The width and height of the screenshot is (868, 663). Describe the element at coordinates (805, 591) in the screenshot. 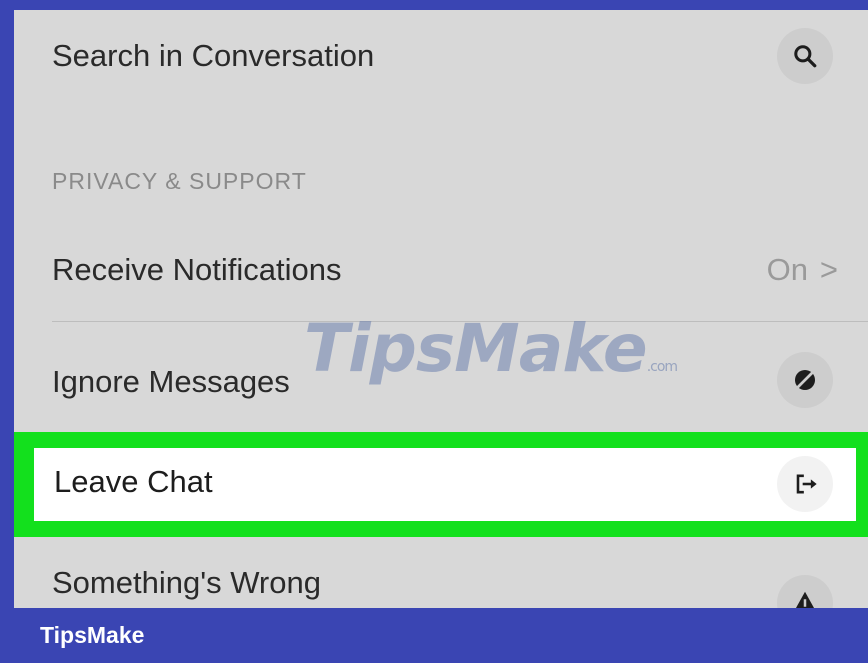

I see `warning-icon` at that location.